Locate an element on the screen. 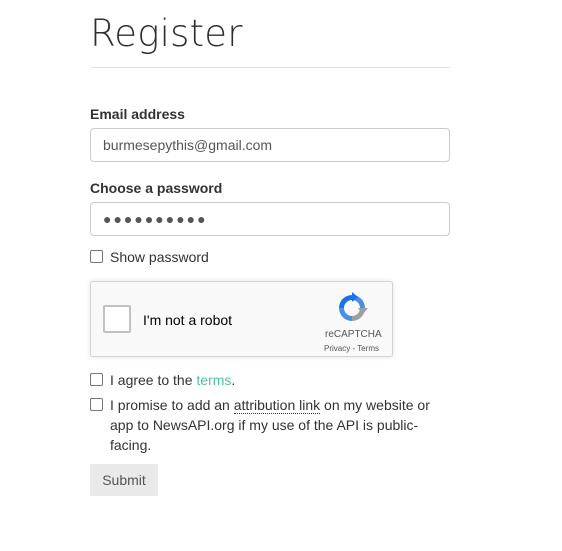  recaptcha-terms-link: Terms is located at coordinates (368, 348).